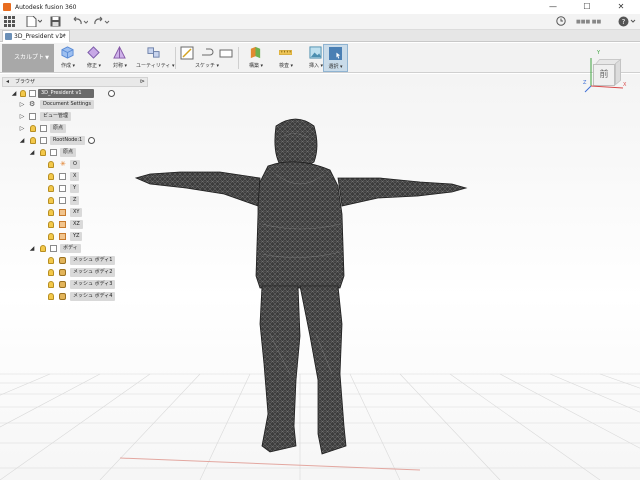 The image size is (640, 480). Describe the element at coordinates (83, 248) in the screenshot. I see `tree-bodies: ◢ ボディ` at that location.